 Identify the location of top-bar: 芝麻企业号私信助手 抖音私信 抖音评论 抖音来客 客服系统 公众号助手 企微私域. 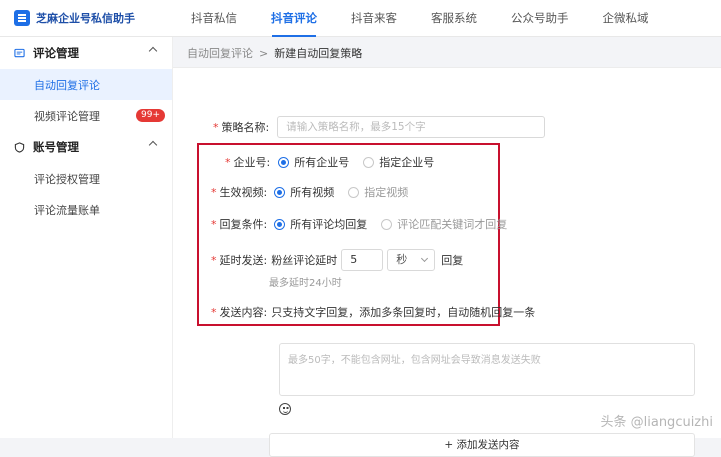
(360, 18).